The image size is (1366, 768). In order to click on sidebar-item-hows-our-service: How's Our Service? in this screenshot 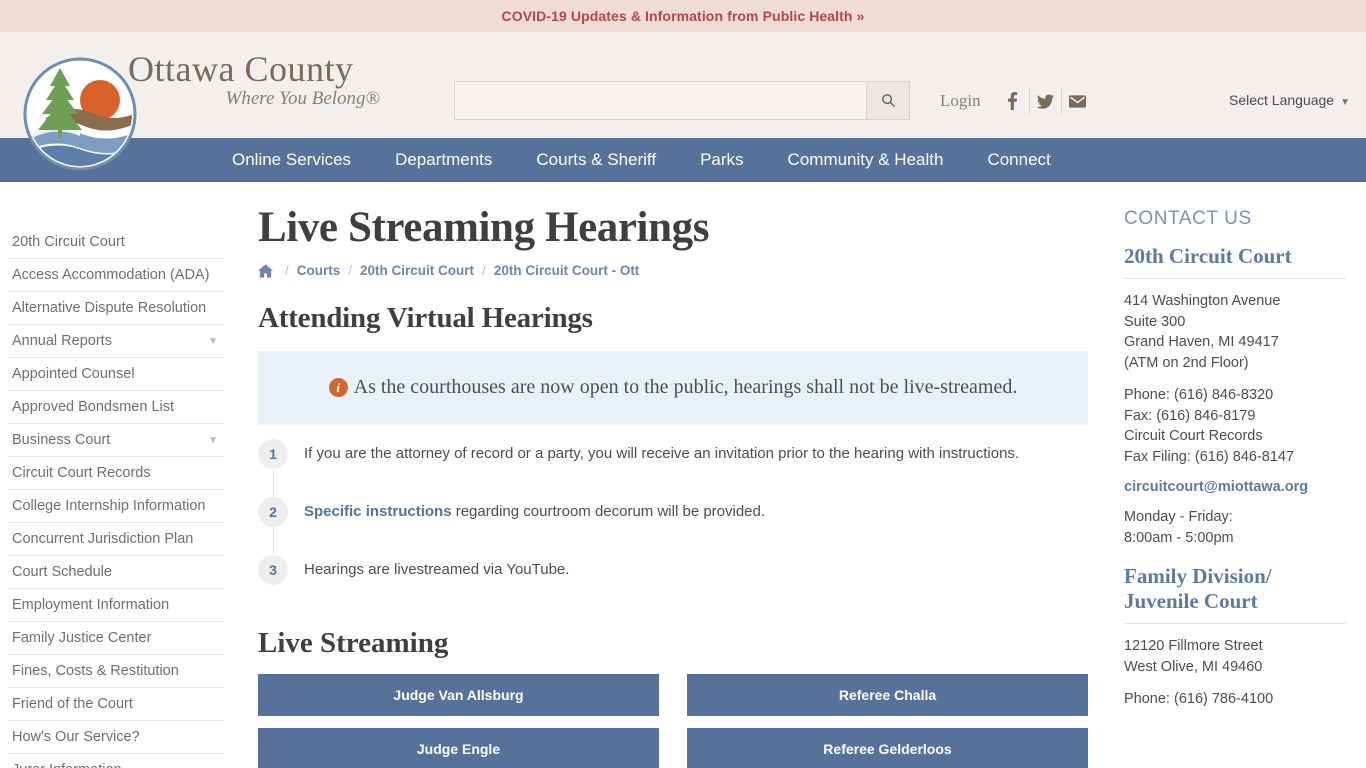, I will do `click(116, 737)`.